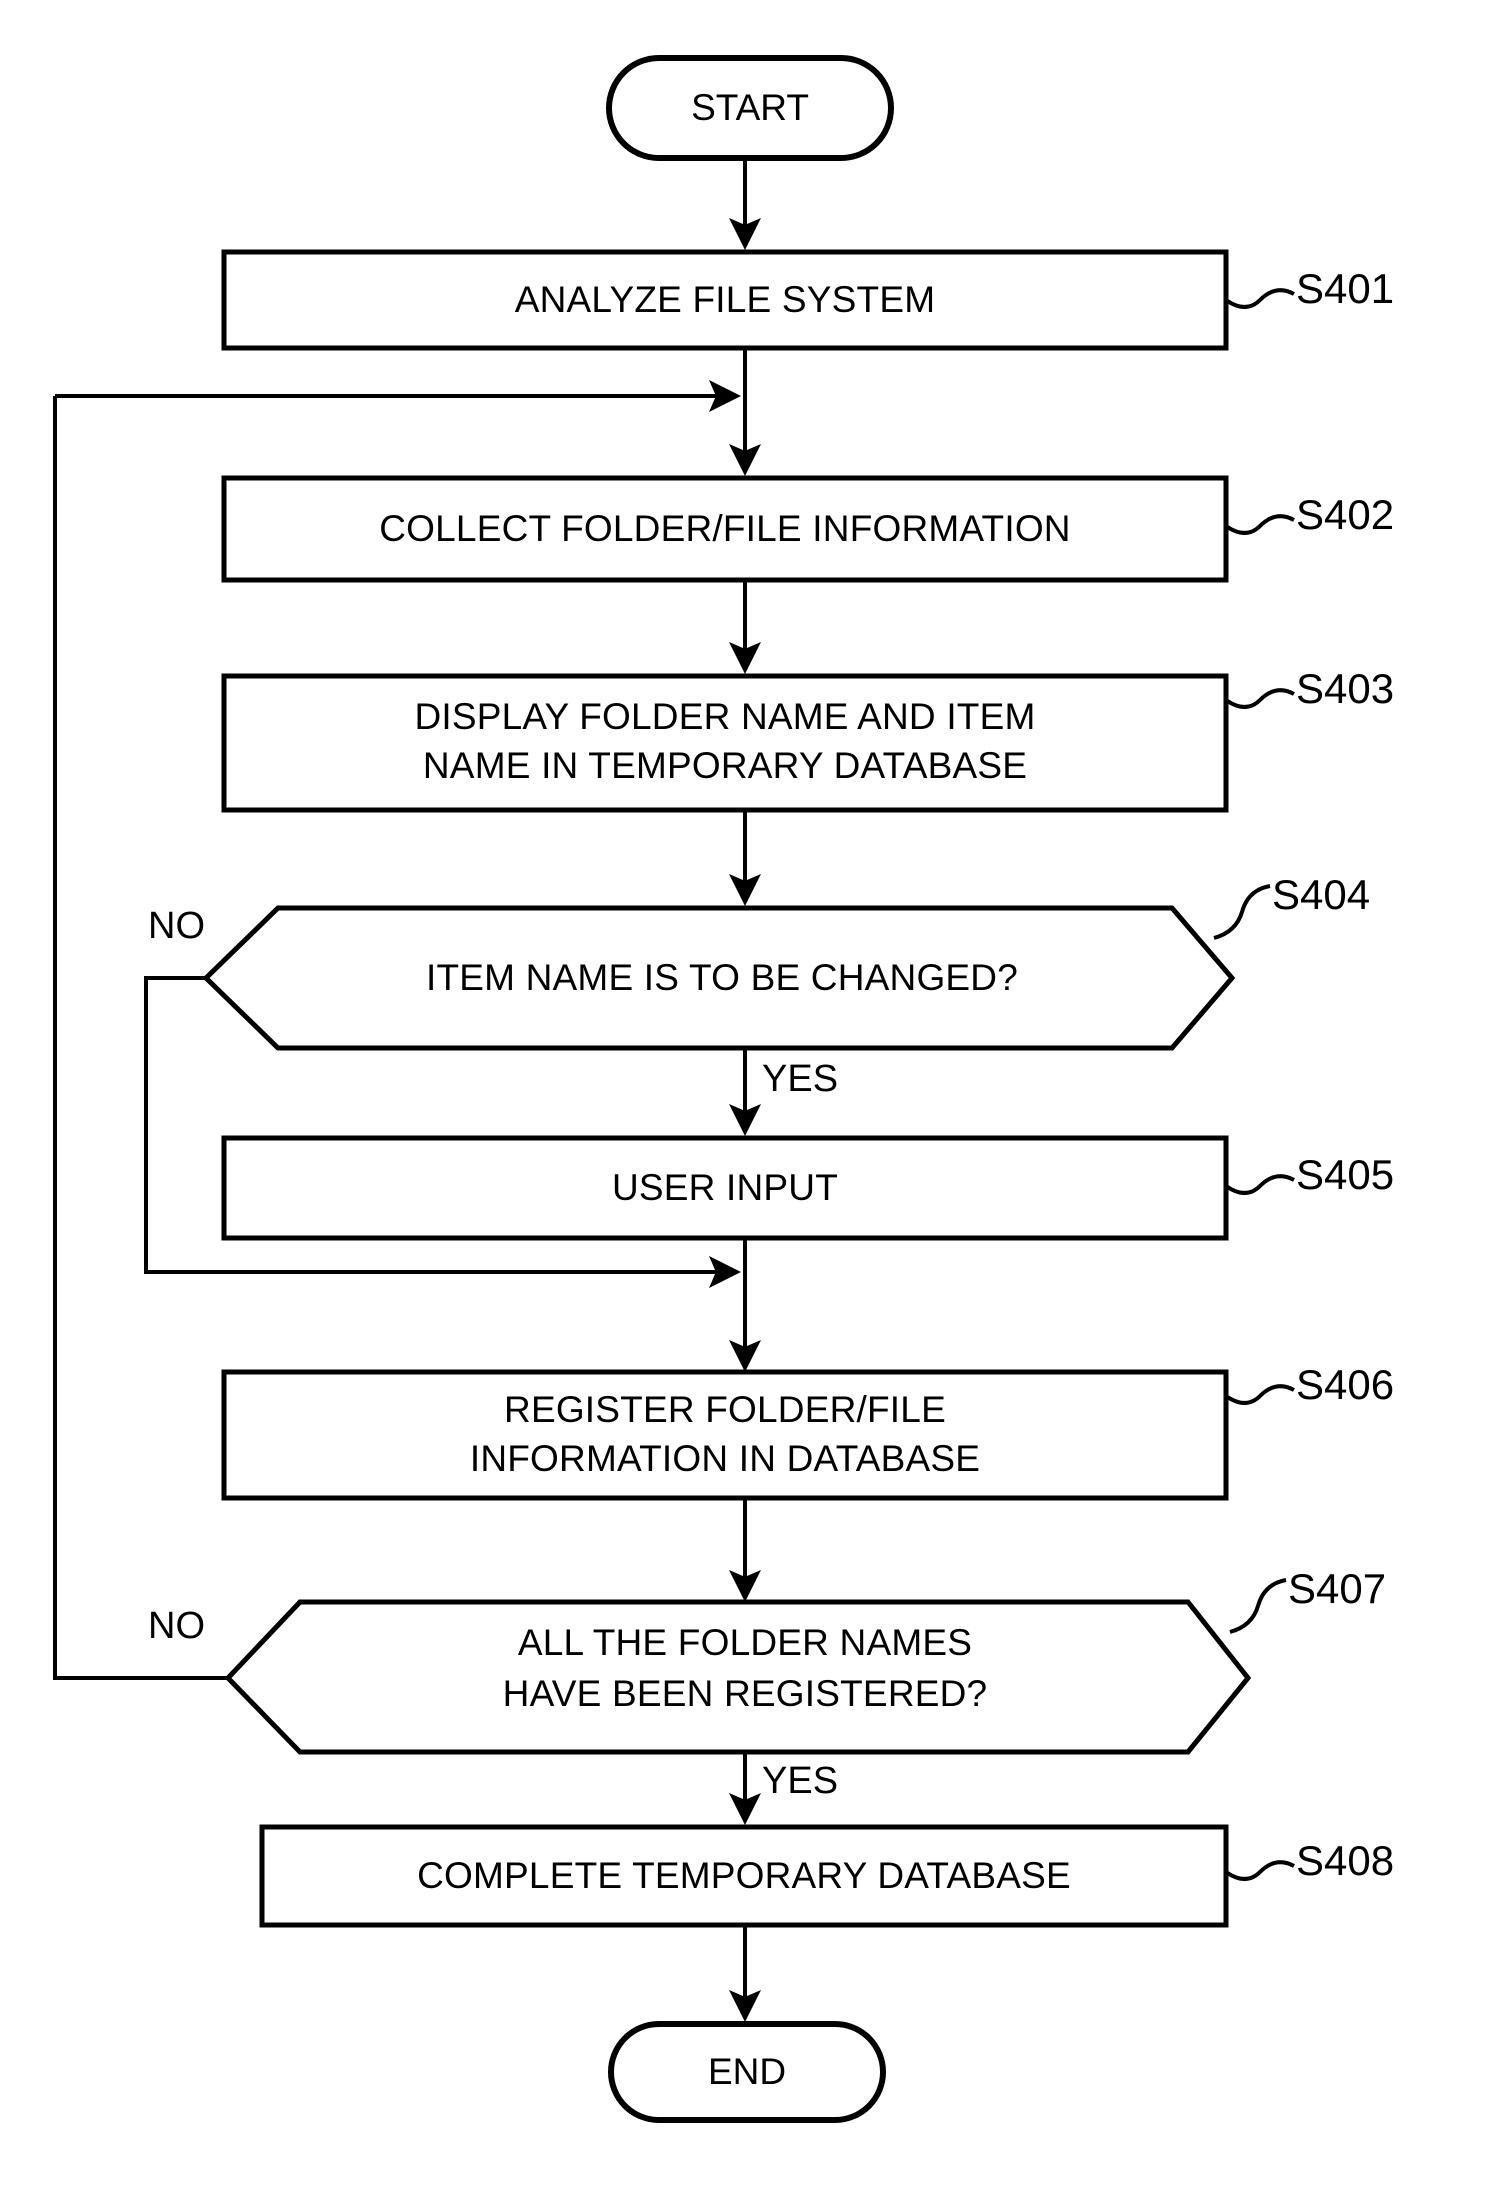  Describe the element at coordinates (1258, 1606) in the screenshot. I see `leader-s407` at that location.